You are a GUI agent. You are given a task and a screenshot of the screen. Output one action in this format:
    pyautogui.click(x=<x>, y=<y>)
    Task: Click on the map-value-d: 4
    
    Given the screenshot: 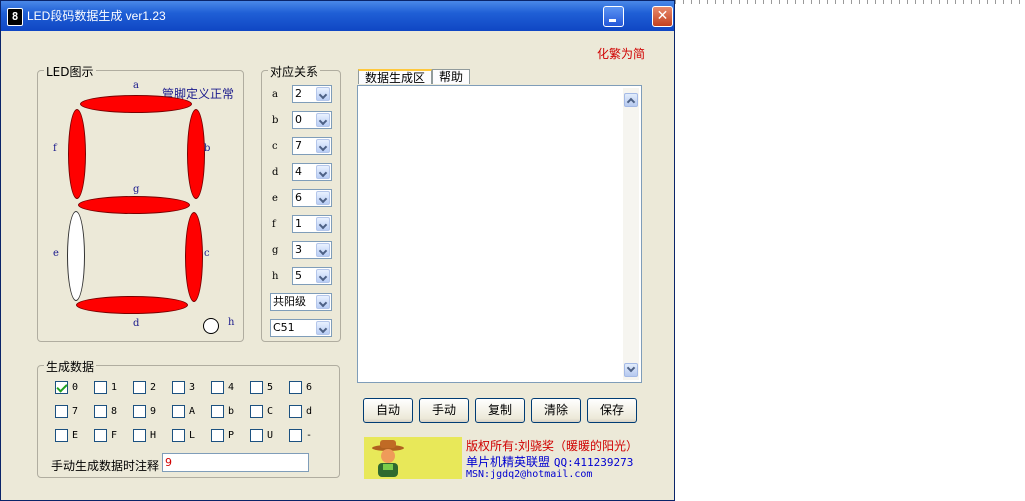 What is the action you would take?
    pyautogui.click(x=298, y=171)
    